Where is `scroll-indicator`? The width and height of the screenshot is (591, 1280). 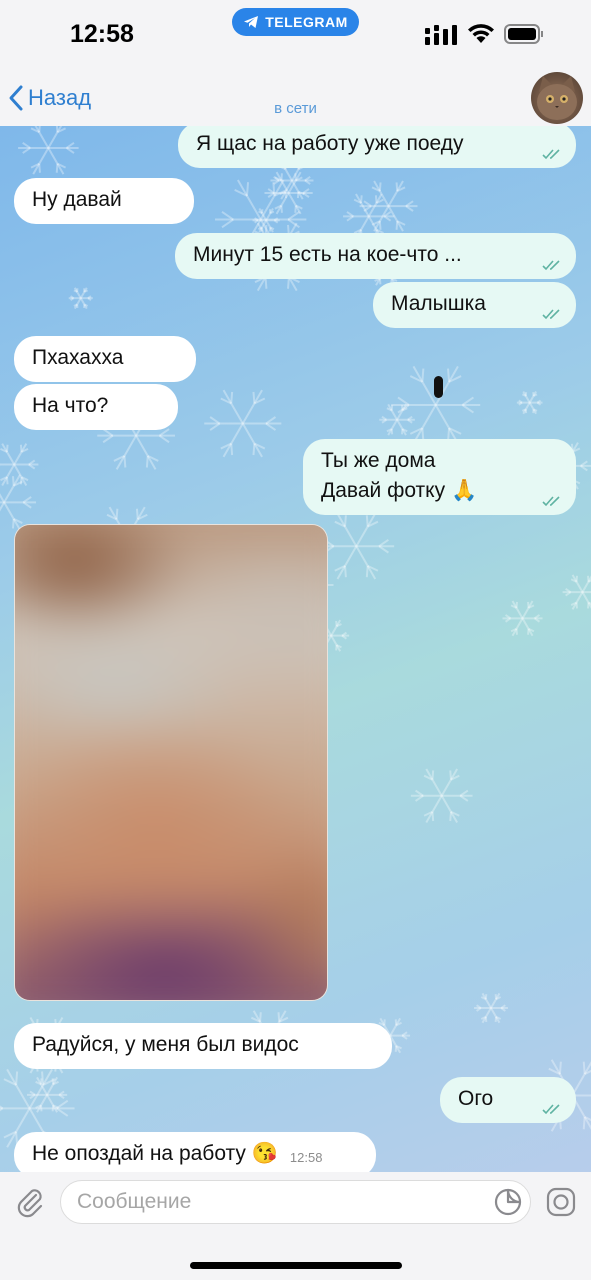 scroll-indicator is located at coordinates (438, 387).